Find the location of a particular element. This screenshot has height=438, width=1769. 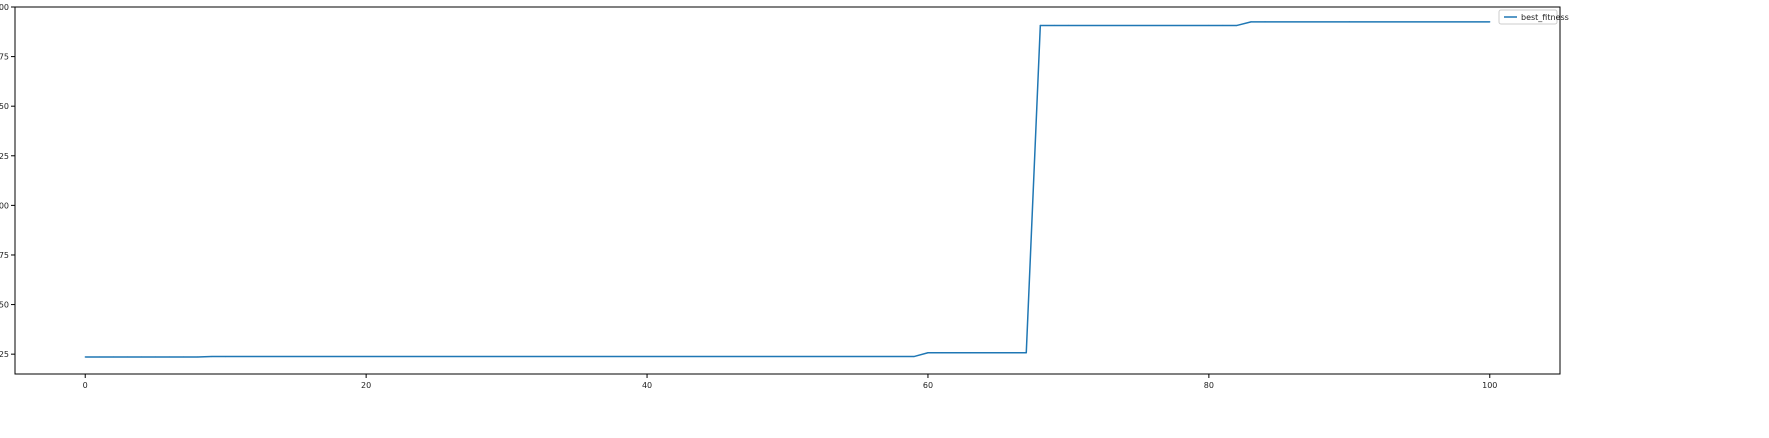

x-tick-label: 60 is located at coordinates (928, 385).